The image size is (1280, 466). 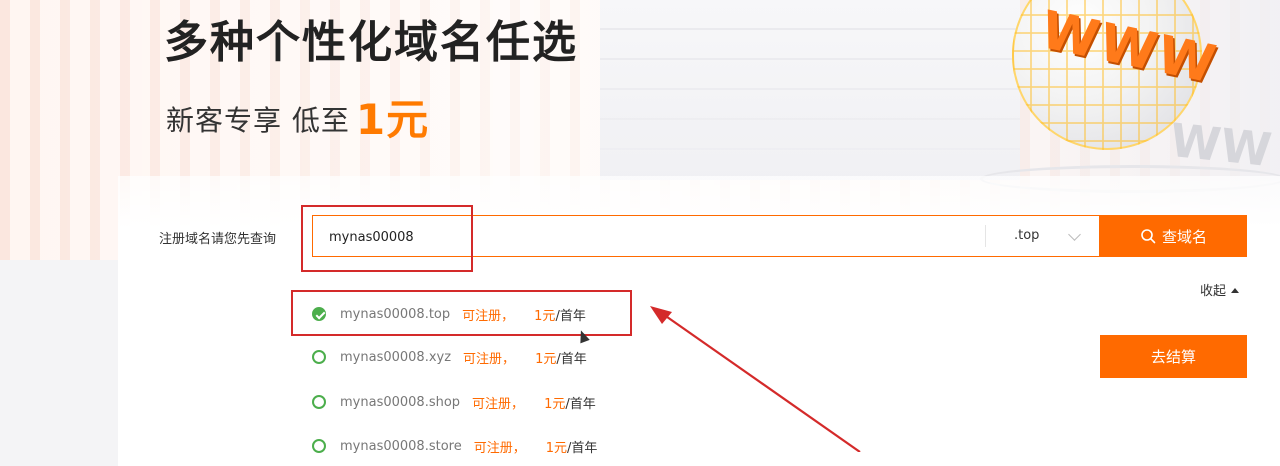 What do you see at coordinates (1173, 356) in the screenshot?
I see `checkout-button: 去结算` at bounding box center [1173, 356].